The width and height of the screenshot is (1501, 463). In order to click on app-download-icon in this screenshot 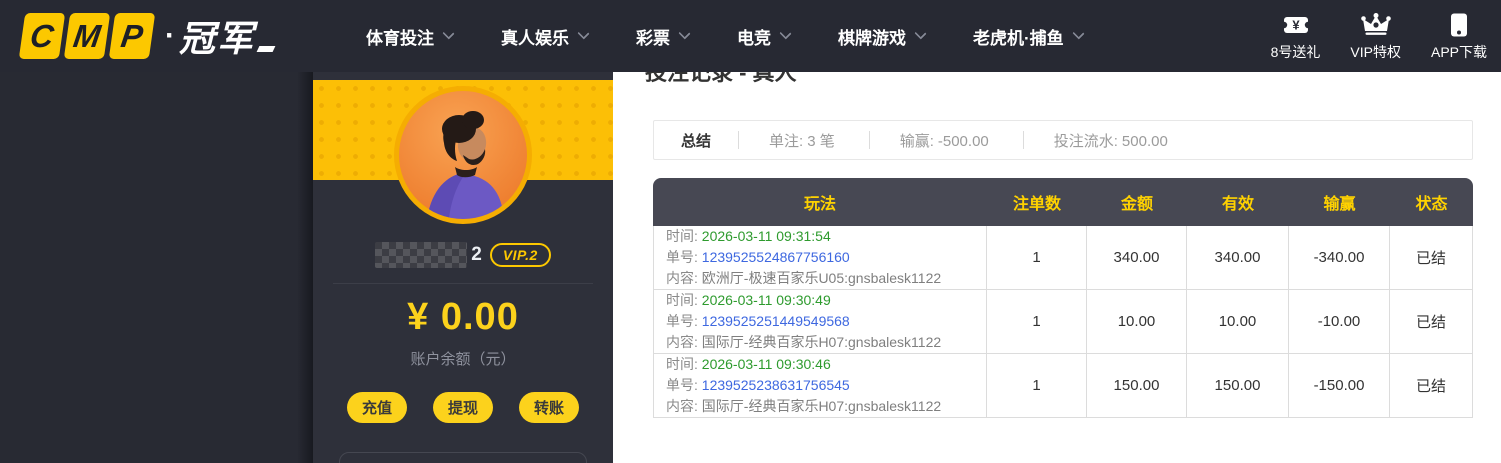, I will do `click(1459, 25)`.